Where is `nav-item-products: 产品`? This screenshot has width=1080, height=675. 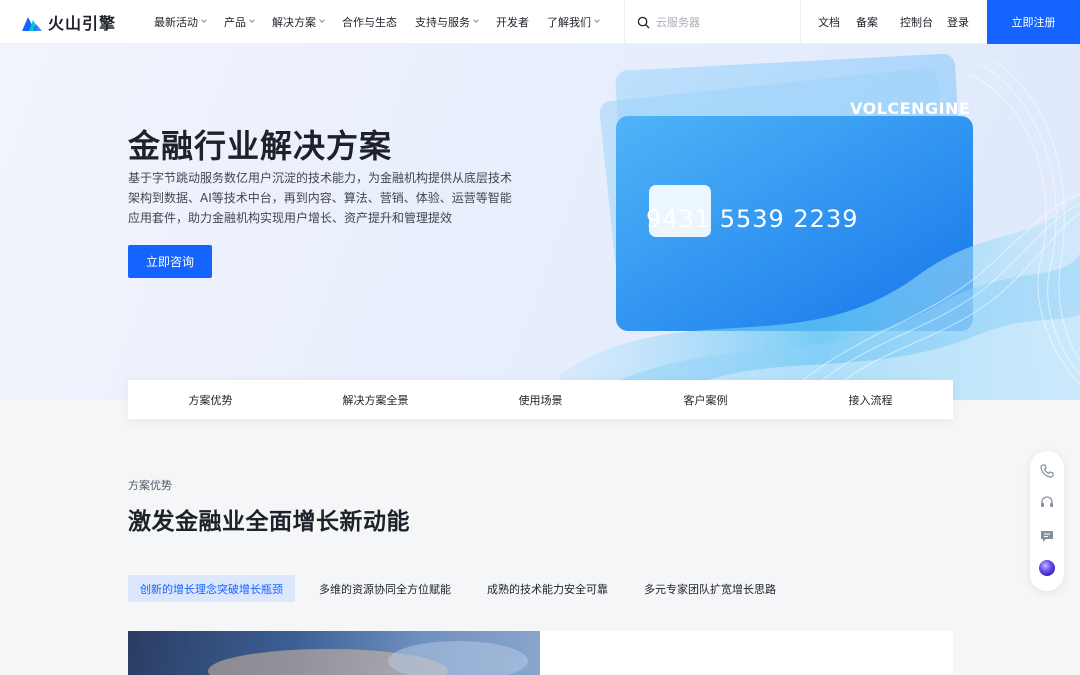
nav-item-products: 产品 is located at coordinates (239, 22).